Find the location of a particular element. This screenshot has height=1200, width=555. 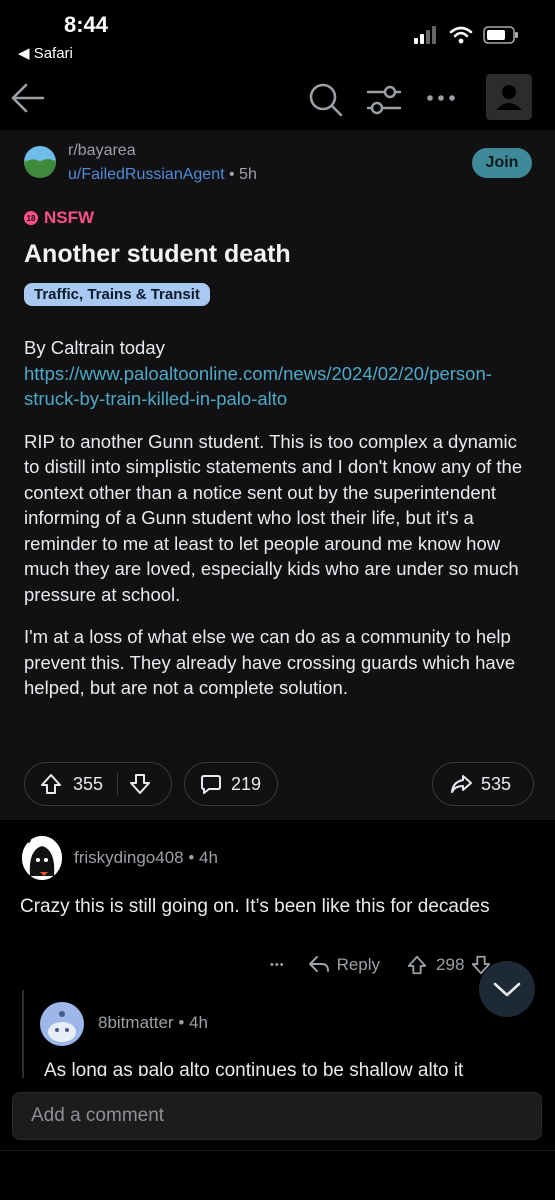

reply-author-line: 8bitmatter • 4h is located at coordinates (153, 1023).